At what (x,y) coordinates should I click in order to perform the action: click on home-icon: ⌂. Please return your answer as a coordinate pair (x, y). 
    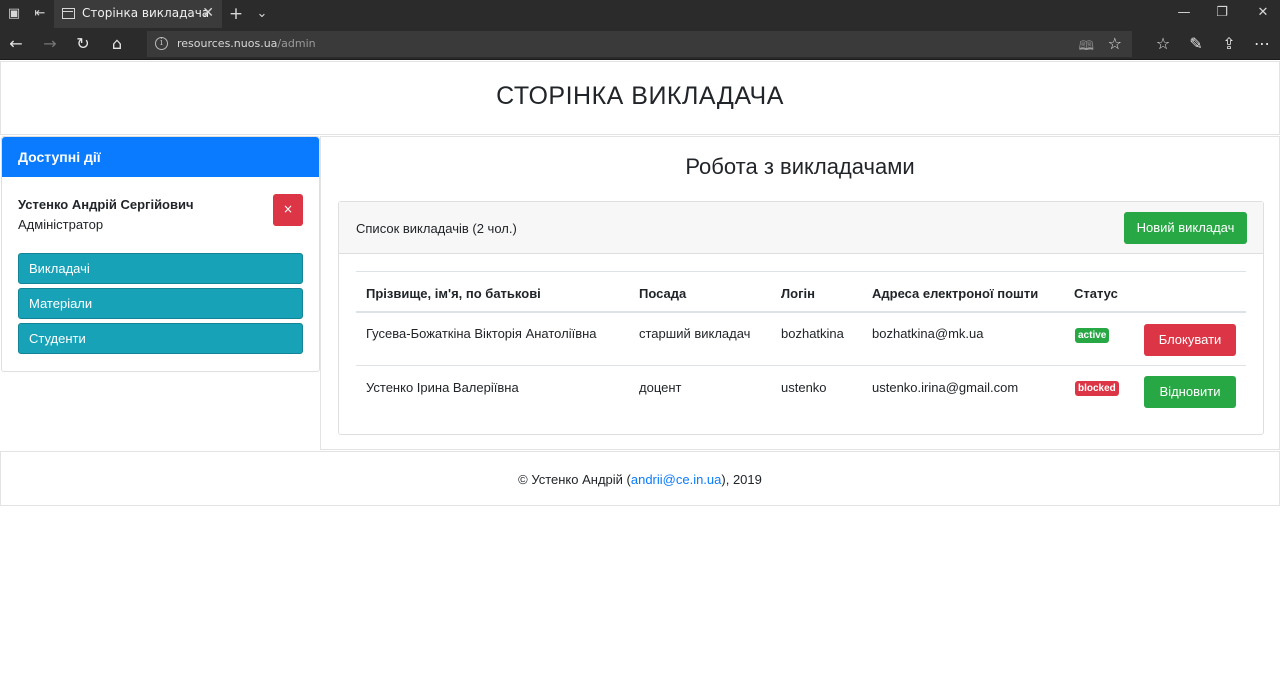
    Looking at the image, I should click on (117, 44).